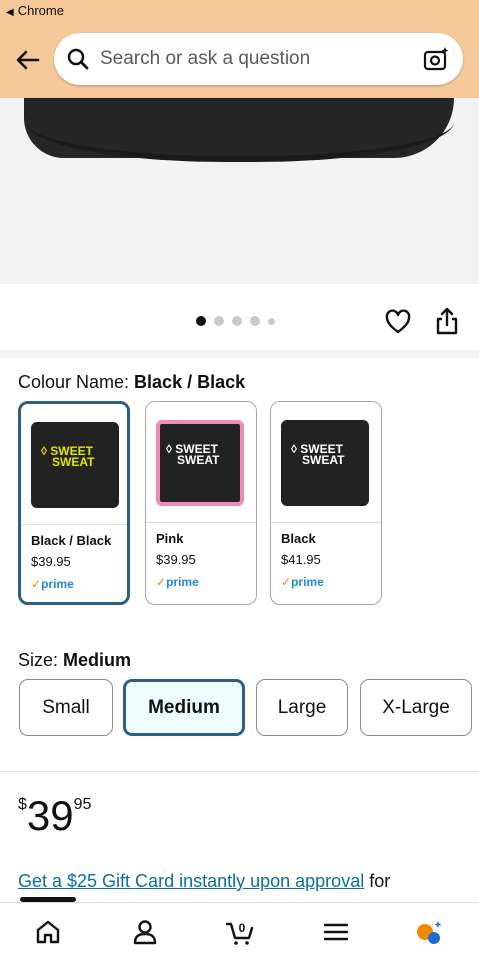 The height and width of the screenshot is (960, 479). I want to click on svg-text: 0, so click(242, 928).